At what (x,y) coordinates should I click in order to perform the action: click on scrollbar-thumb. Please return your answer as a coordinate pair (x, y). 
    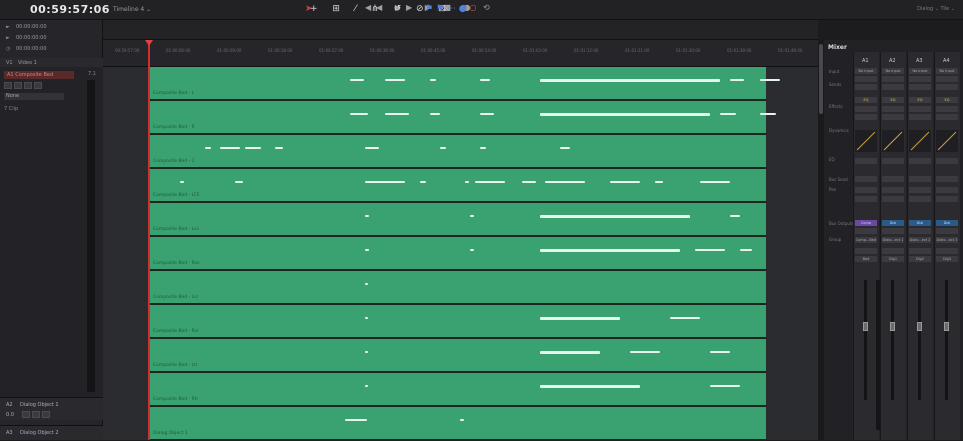
    Looking at the image, I should click on (821, 79).